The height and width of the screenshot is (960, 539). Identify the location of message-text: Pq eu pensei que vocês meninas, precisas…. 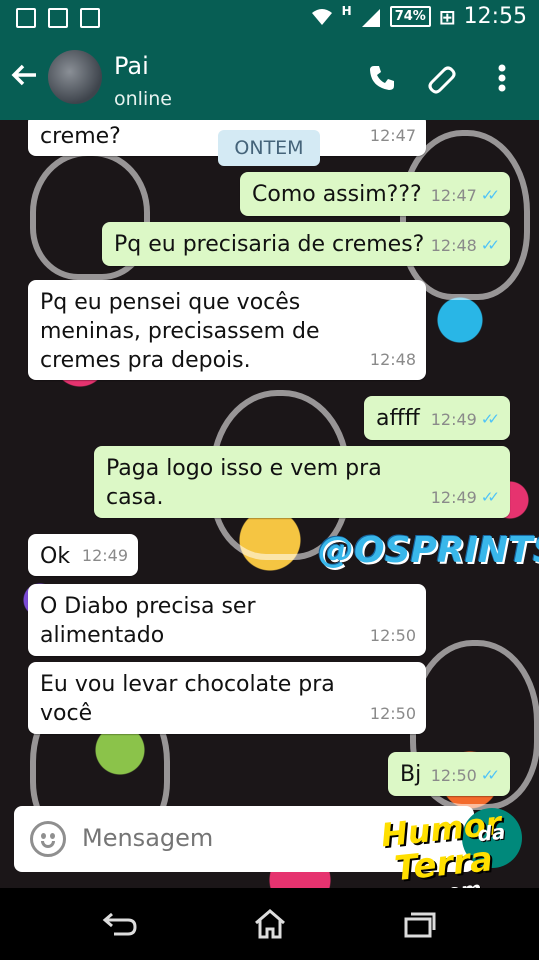
(180, 331).